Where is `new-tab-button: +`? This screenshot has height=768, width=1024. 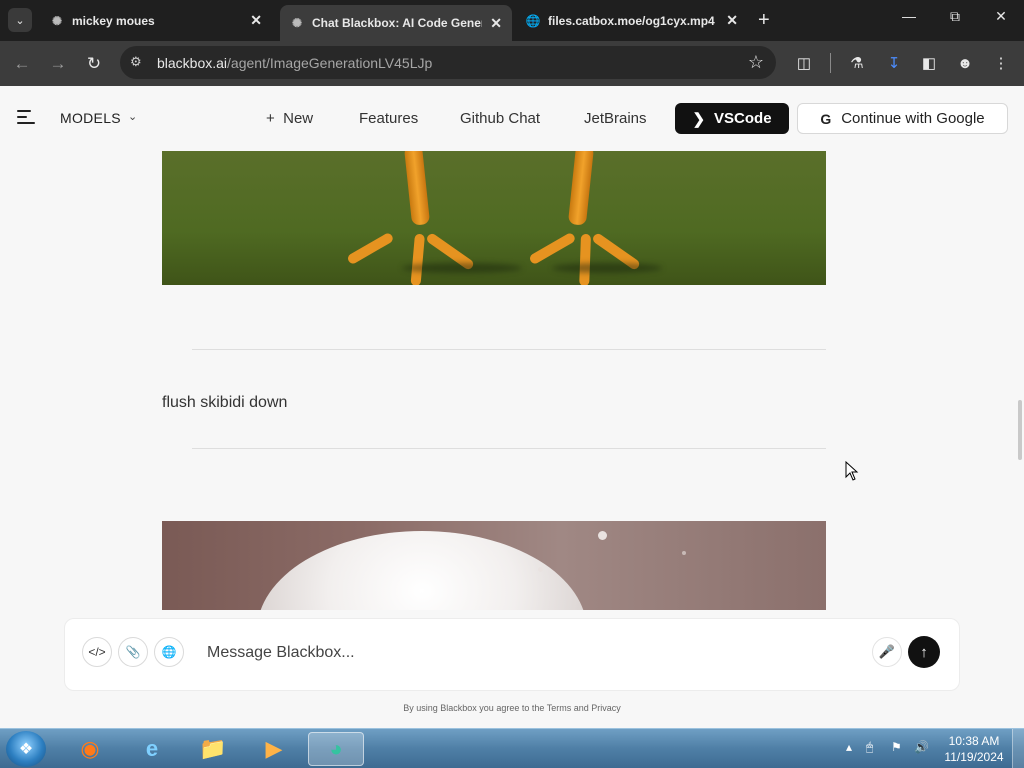
new-tab-button: + is located at coordinates (764, 20).